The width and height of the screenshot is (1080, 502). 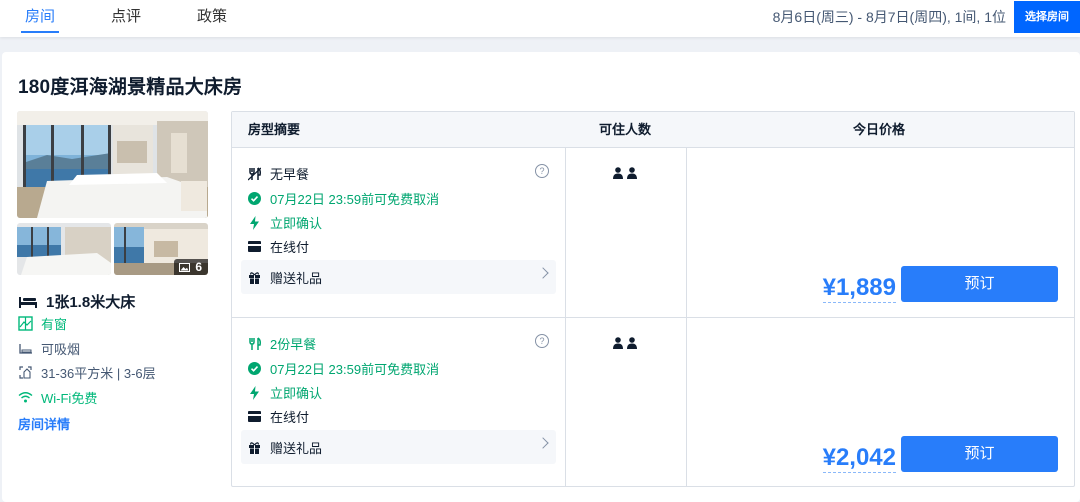 I want to click on amenity-wifi-label: Wi-Fi免费, so click(x=69, y=398).